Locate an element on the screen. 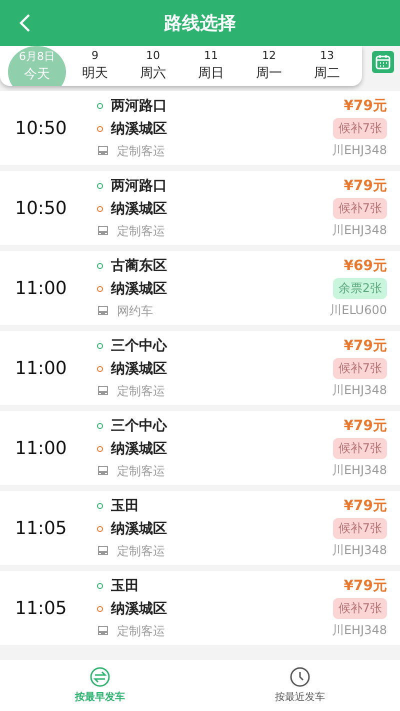 The height and width of the screenshot is (711, 400). trip-card: 11:00 古蔺东区 纳溪城区 网约车 ¥69元 余票2张 川ELU600 is located at coordinates (200, 288).